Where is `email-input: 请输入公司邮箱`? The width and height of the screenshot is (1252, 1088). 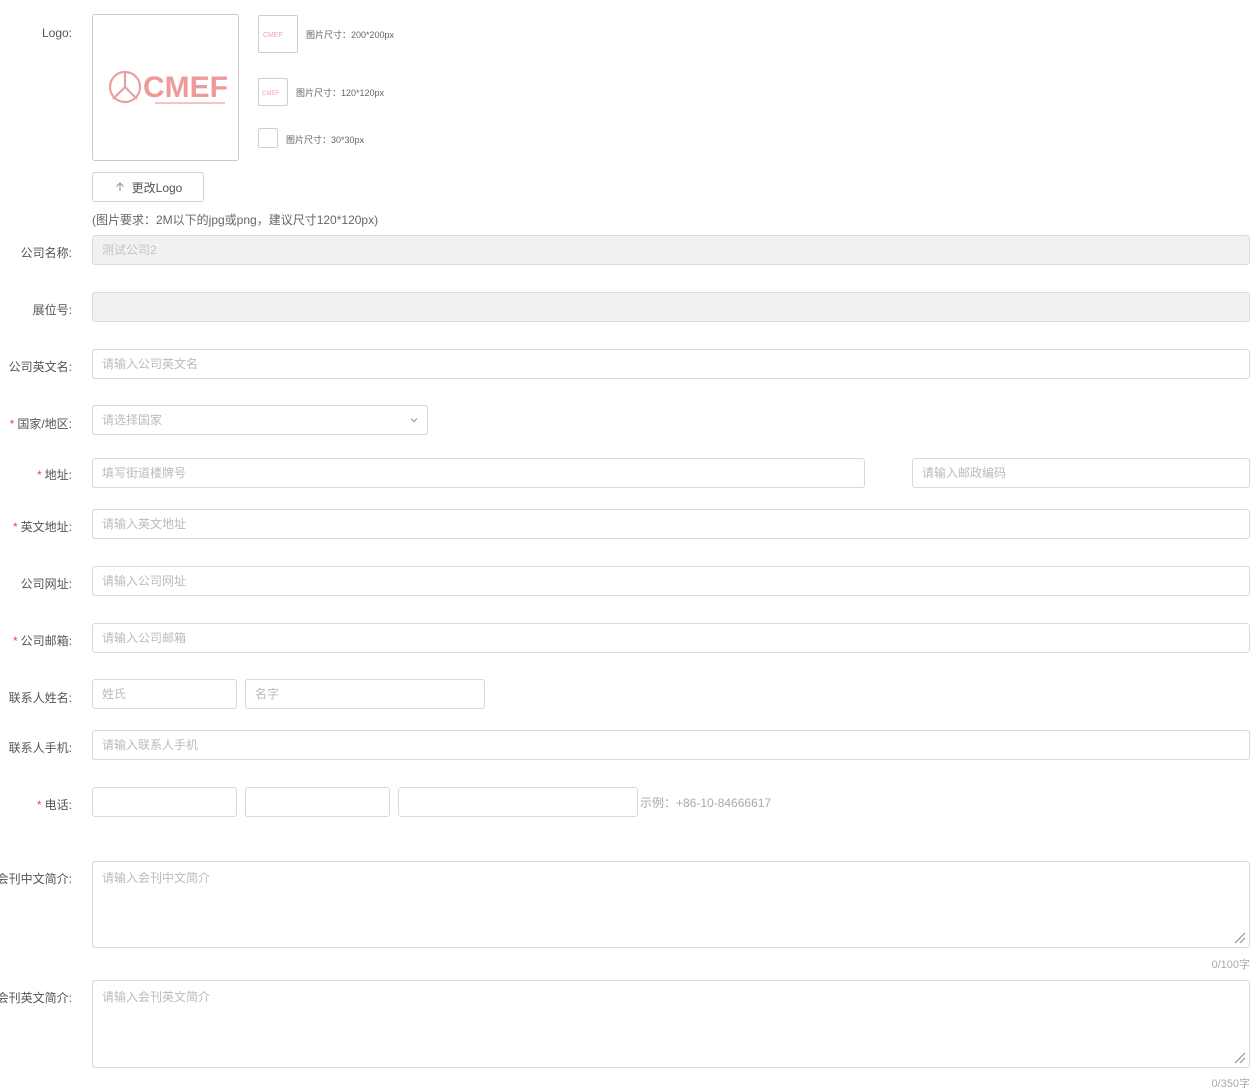 email-input: 请输入公司邮箱 is located at coordinates (671, 638).